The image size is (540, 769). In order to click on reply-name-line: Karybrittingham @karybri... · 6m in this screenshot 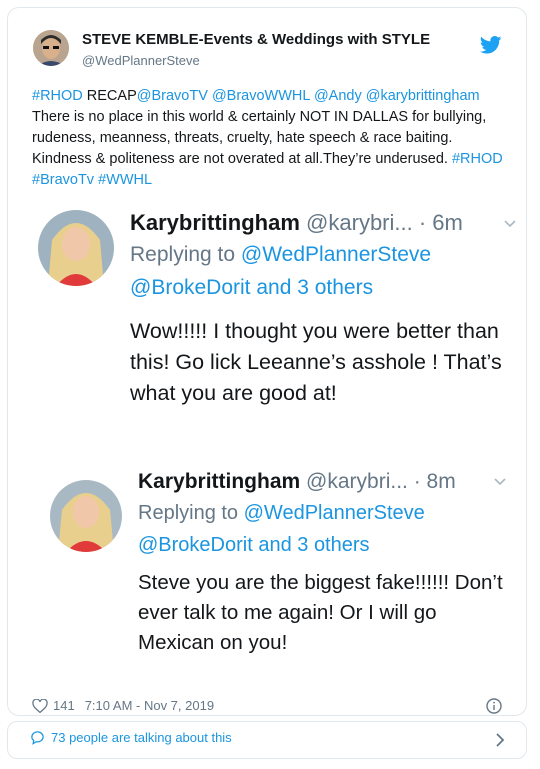, I will do `click(296, 223)`.